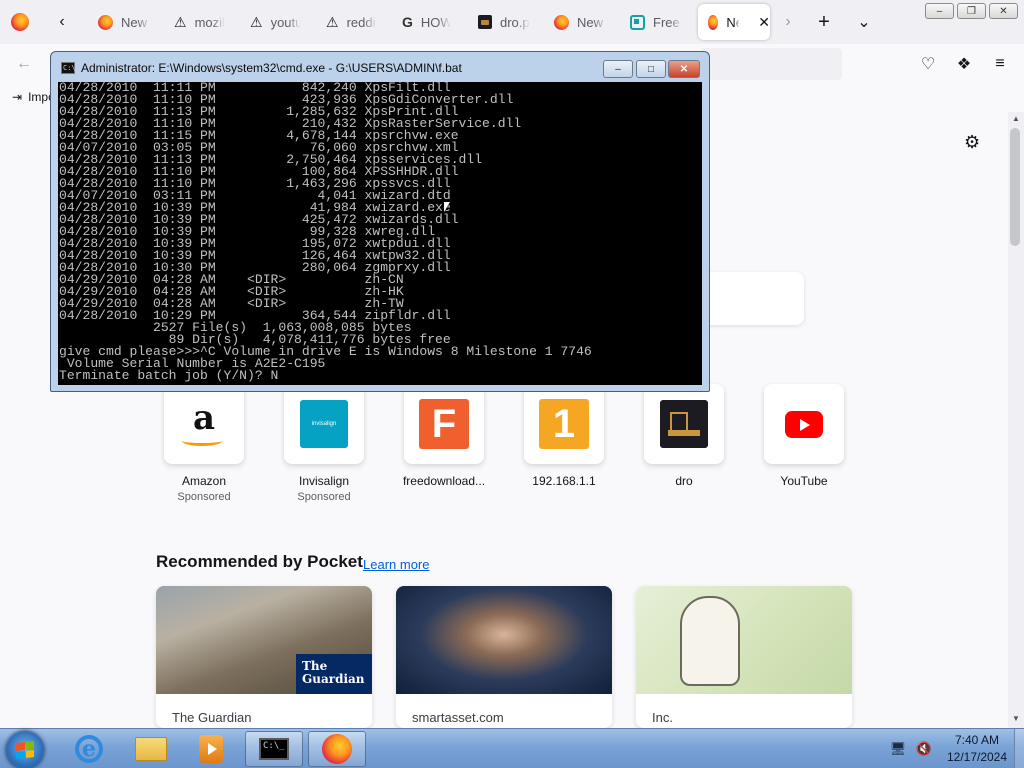 This screenshot has width=1024, height=768. Describe the element at coordinates (346, 22) in the screenshot. I see `tab-4: ⚠ reddit` at that location.